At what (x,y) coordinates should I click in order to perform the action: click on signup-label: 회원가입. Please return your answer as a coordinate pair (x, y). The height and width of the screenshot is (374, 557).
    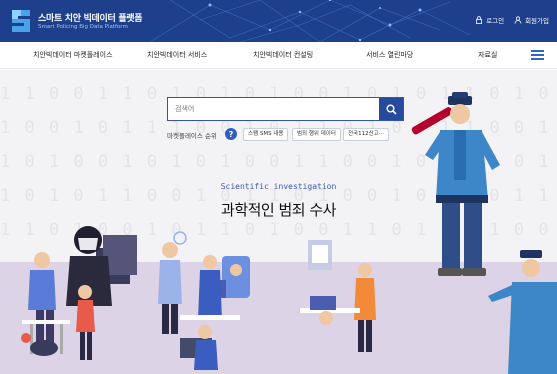
    Looking at the image, I should click on (537, 21).